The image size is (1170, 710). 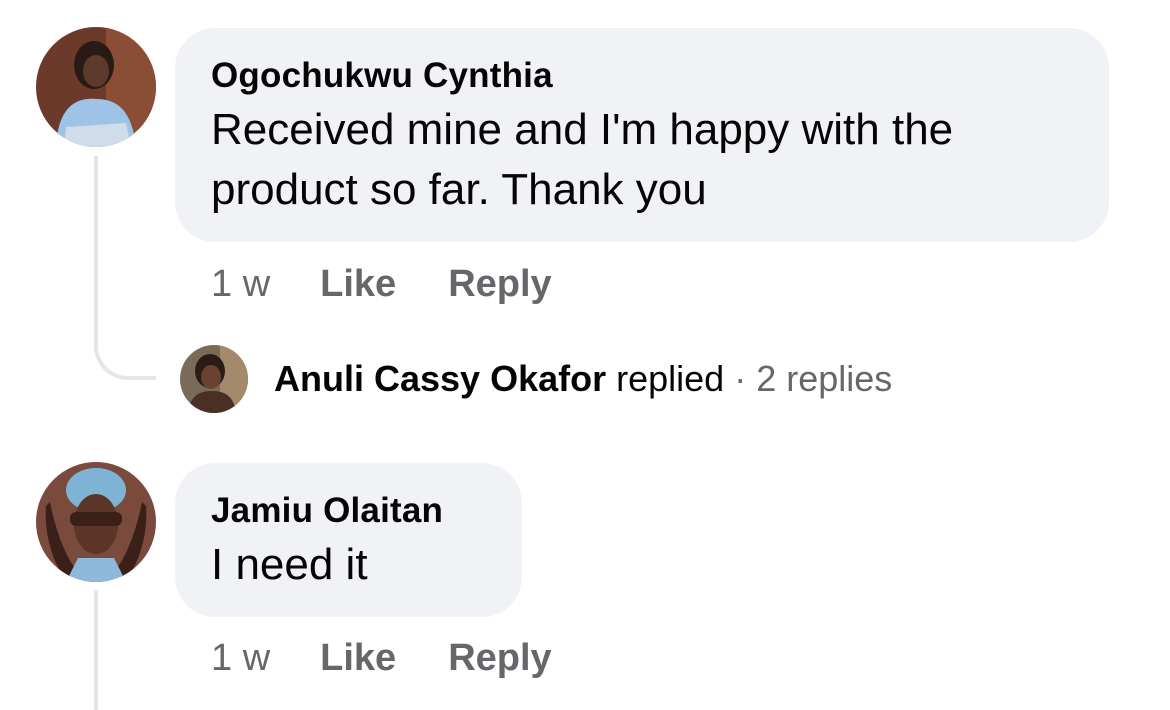 I want to click on view-replies-link: Anuli Cassy Okafor replied · 2 replies, so click(x=536, y=379).